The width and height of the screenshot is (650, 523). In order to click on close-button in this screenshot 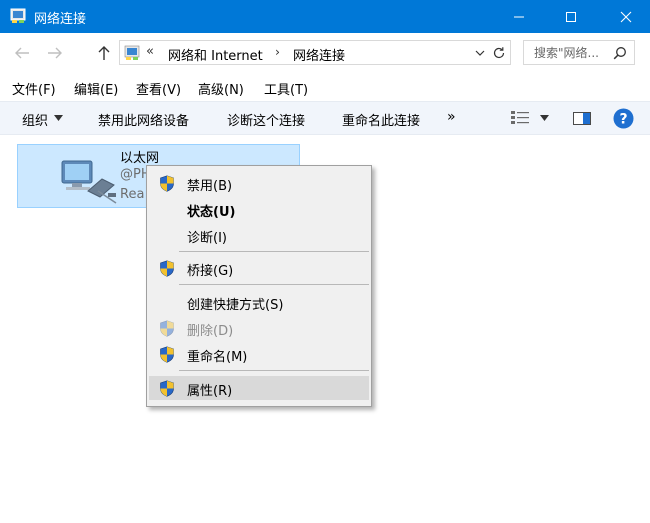, I will do `click(626, 16)`.